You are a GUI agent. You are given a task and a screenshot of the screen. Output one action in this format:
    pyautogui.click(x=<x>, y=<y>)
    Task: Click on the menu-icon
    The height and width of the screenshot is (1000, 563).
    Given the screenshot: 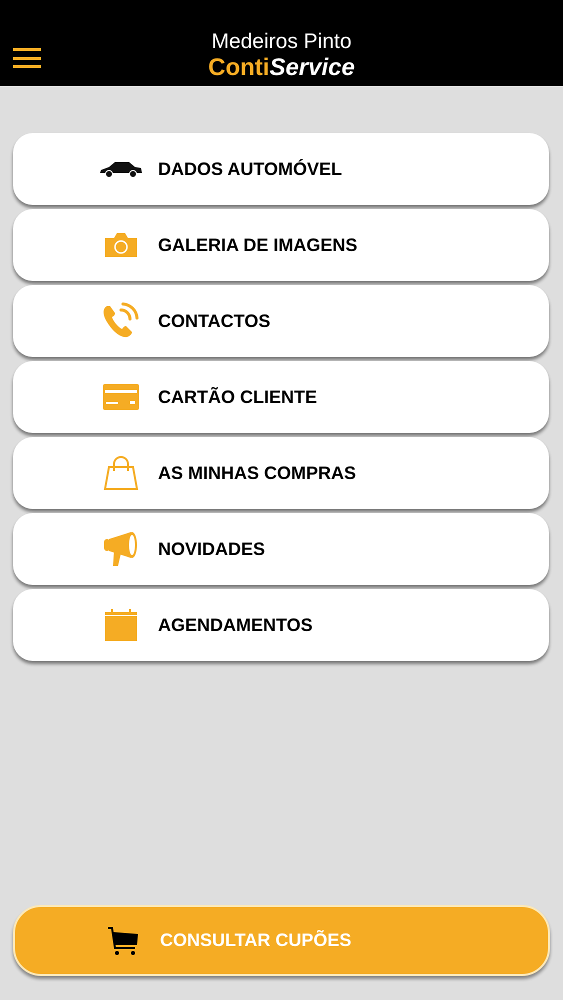 What is the action you would take?
    pyautogui.click(x=27, y=58)
    